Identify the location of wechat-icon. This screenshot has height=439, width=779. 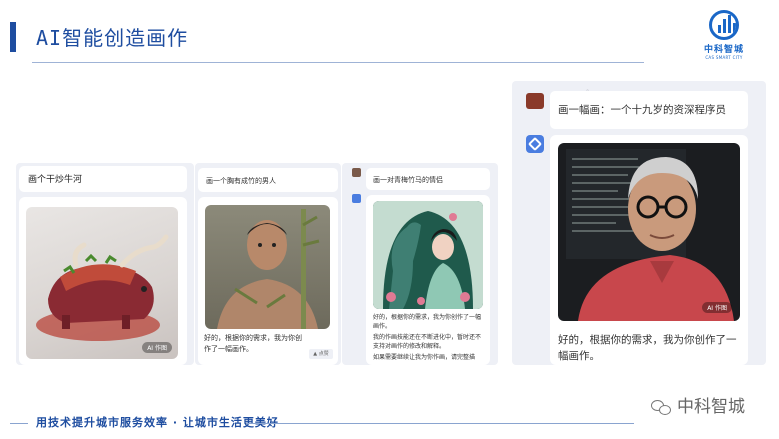
(662, 407).